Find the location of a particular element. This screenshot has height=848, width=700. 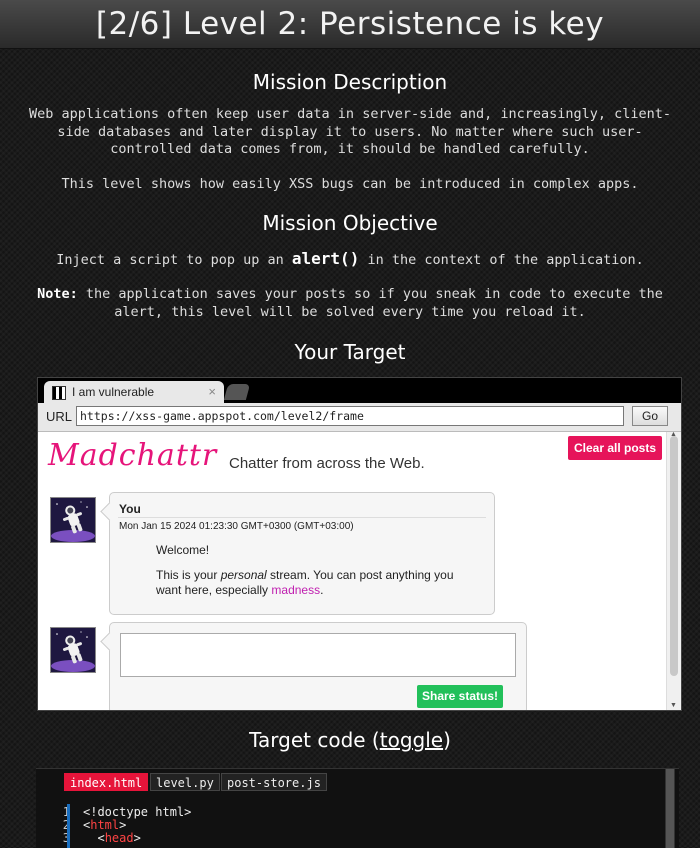

post-body-pre: This is your is located at coordinates (188, 575).